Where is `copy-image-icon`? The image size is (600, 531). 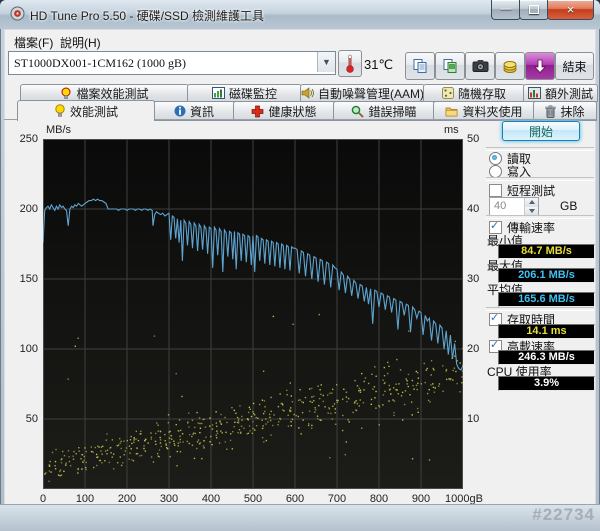
copy-image-icon is located at coordinates (450, 66).